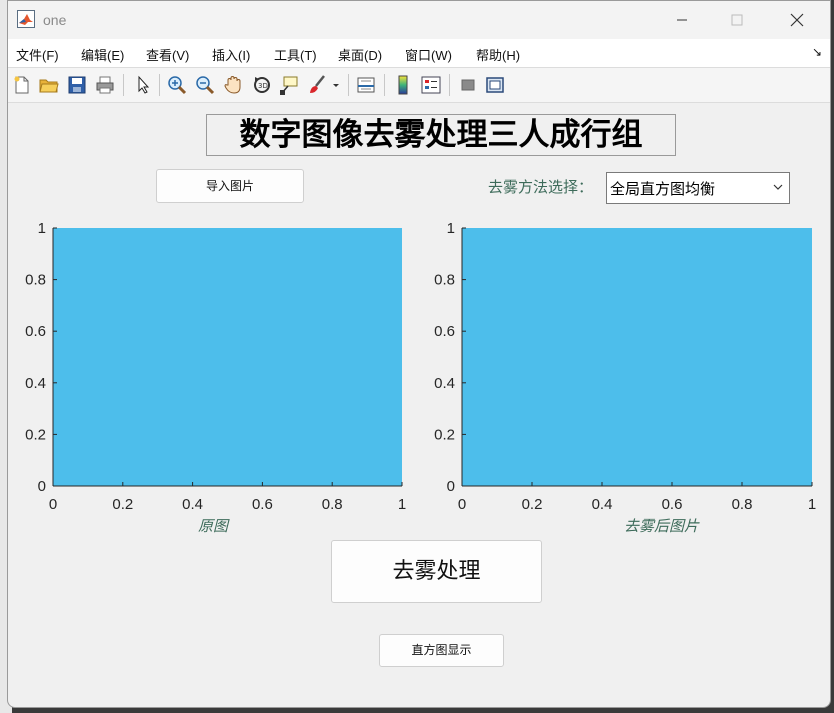 The height and width of the screenshot is (713, 834). What do you see at coordinates (468, 85) in the screenshot?
I see `hide-plot-tools-icon` at bounding box center [468, 85].